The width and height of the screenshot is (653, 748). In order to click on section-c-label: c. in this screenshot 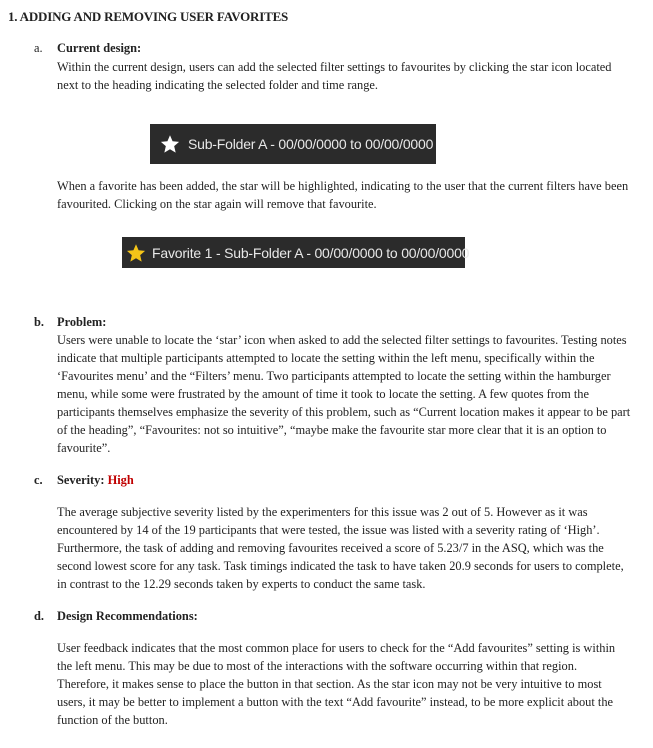, I will do `click(38, 480)`.